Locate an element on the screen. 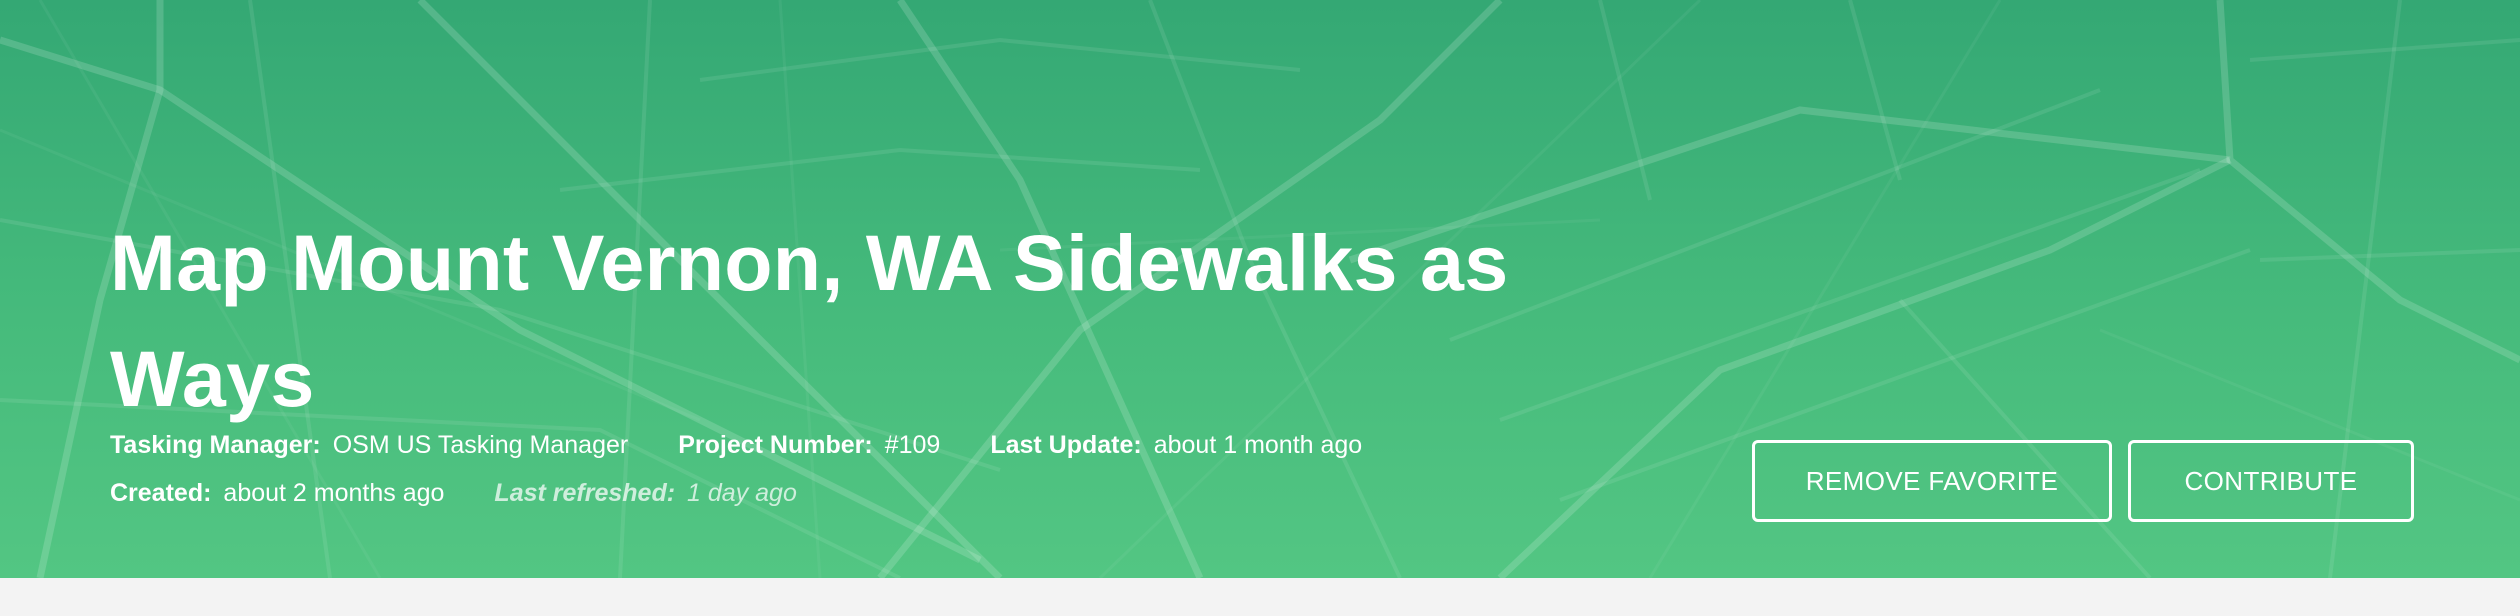 This screenshot has width=2520, height=616. project-number-value: #109 is located at coordinates (912, 445).